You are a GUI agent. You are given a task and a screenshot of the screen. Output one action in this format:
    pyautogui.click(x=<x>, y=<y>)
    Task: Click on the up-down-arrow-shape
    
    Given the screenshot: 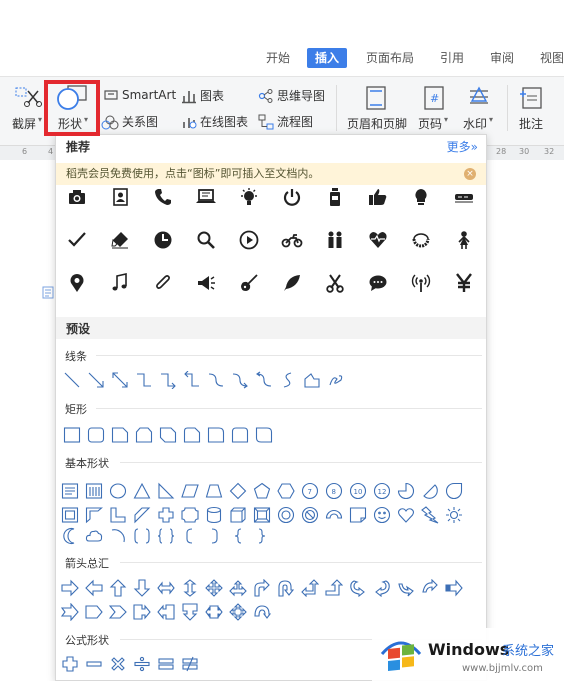 What is the action you would take?
    pyautogui.click(x=190, y=588)
    